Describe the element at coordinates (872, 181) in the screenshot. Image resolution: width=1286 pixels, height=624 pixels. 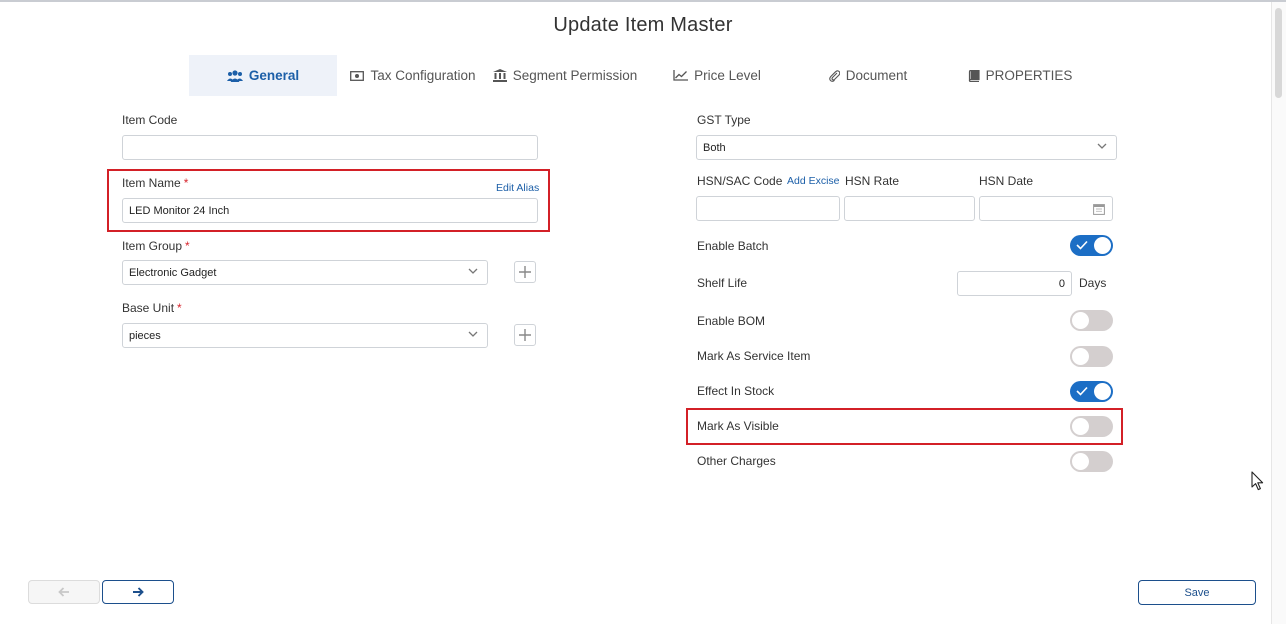
I see `hsn-rate-label: HSN Rate` at that location.